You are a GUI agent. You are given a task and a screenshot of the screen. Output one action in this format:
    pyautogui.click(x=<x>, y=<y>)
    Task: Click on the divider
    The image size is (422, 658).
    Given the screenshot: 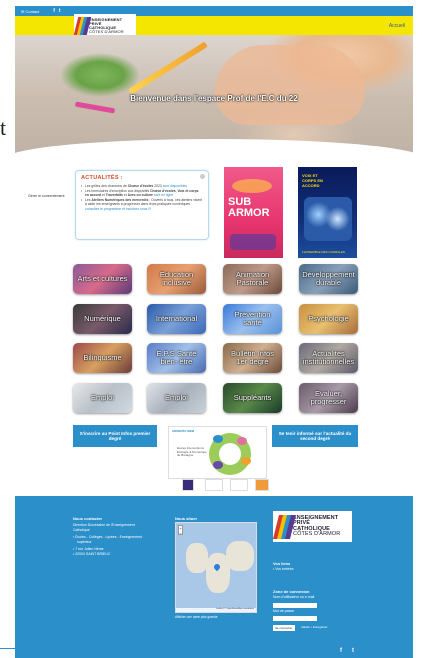 What is the action you would take?
    pyautogui.click(x=29, y=648)
    